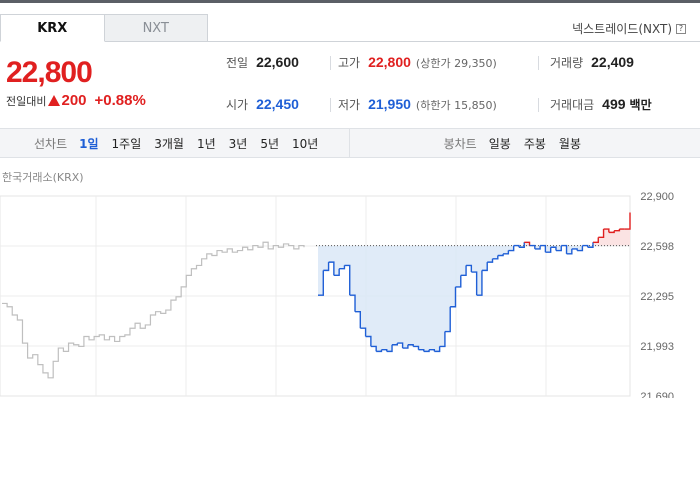  Describe the element at coordinates (52, 28) in the screenshot. I see `tab-krx: KRX` at that location.